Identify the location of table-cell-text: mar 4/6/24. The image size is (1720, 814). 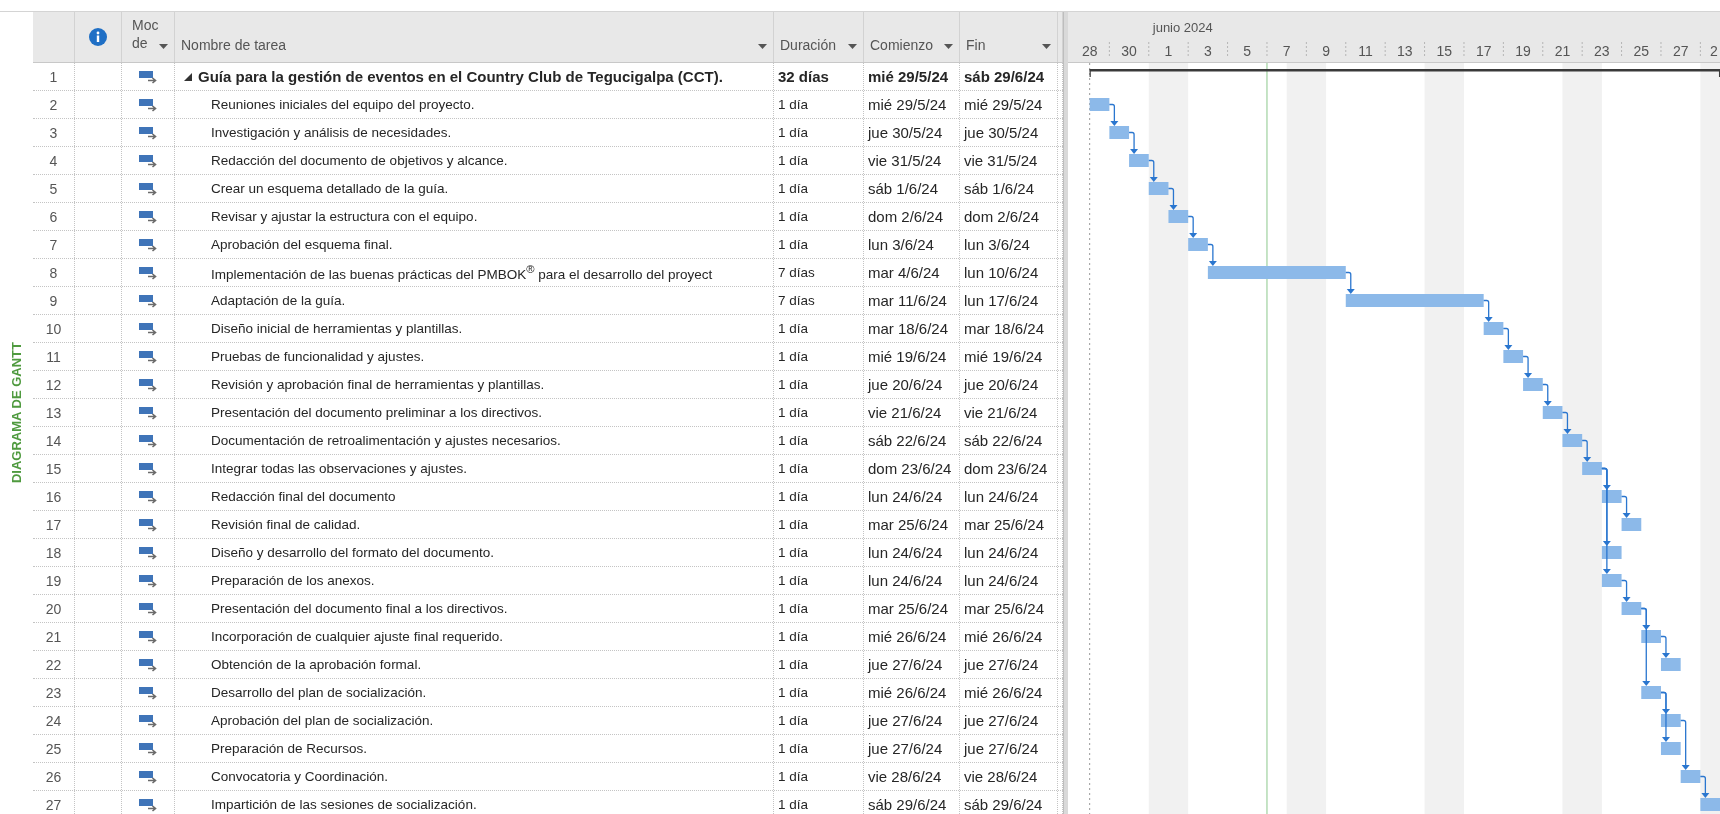
(903, 272).